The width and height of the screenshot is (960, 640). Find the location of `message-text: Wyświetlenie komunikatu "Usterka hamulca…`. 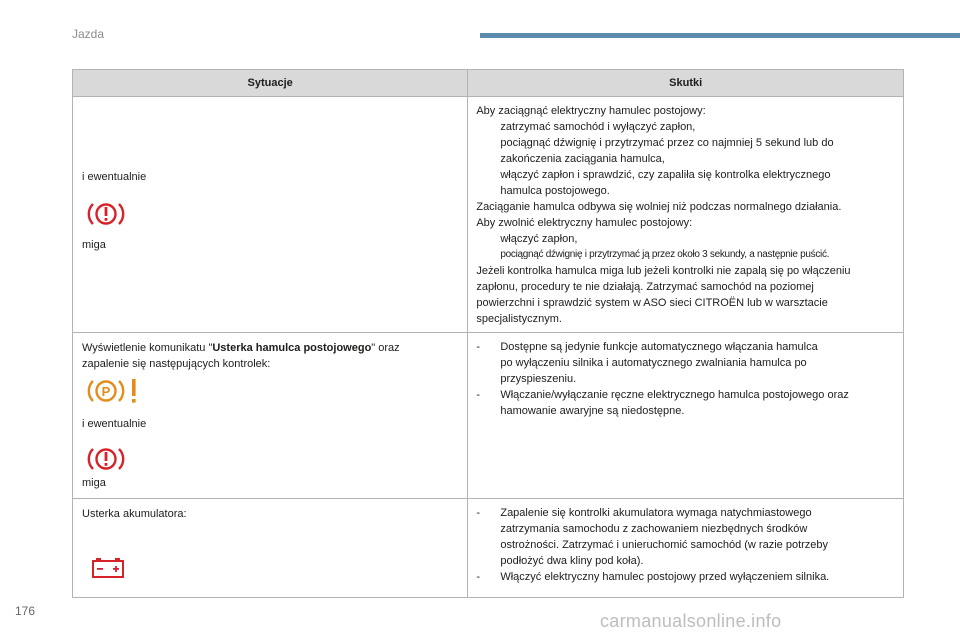

message-text: Wyświetlenie komunikatu "Usterka hamulca… is located at coordinates (241, 348).